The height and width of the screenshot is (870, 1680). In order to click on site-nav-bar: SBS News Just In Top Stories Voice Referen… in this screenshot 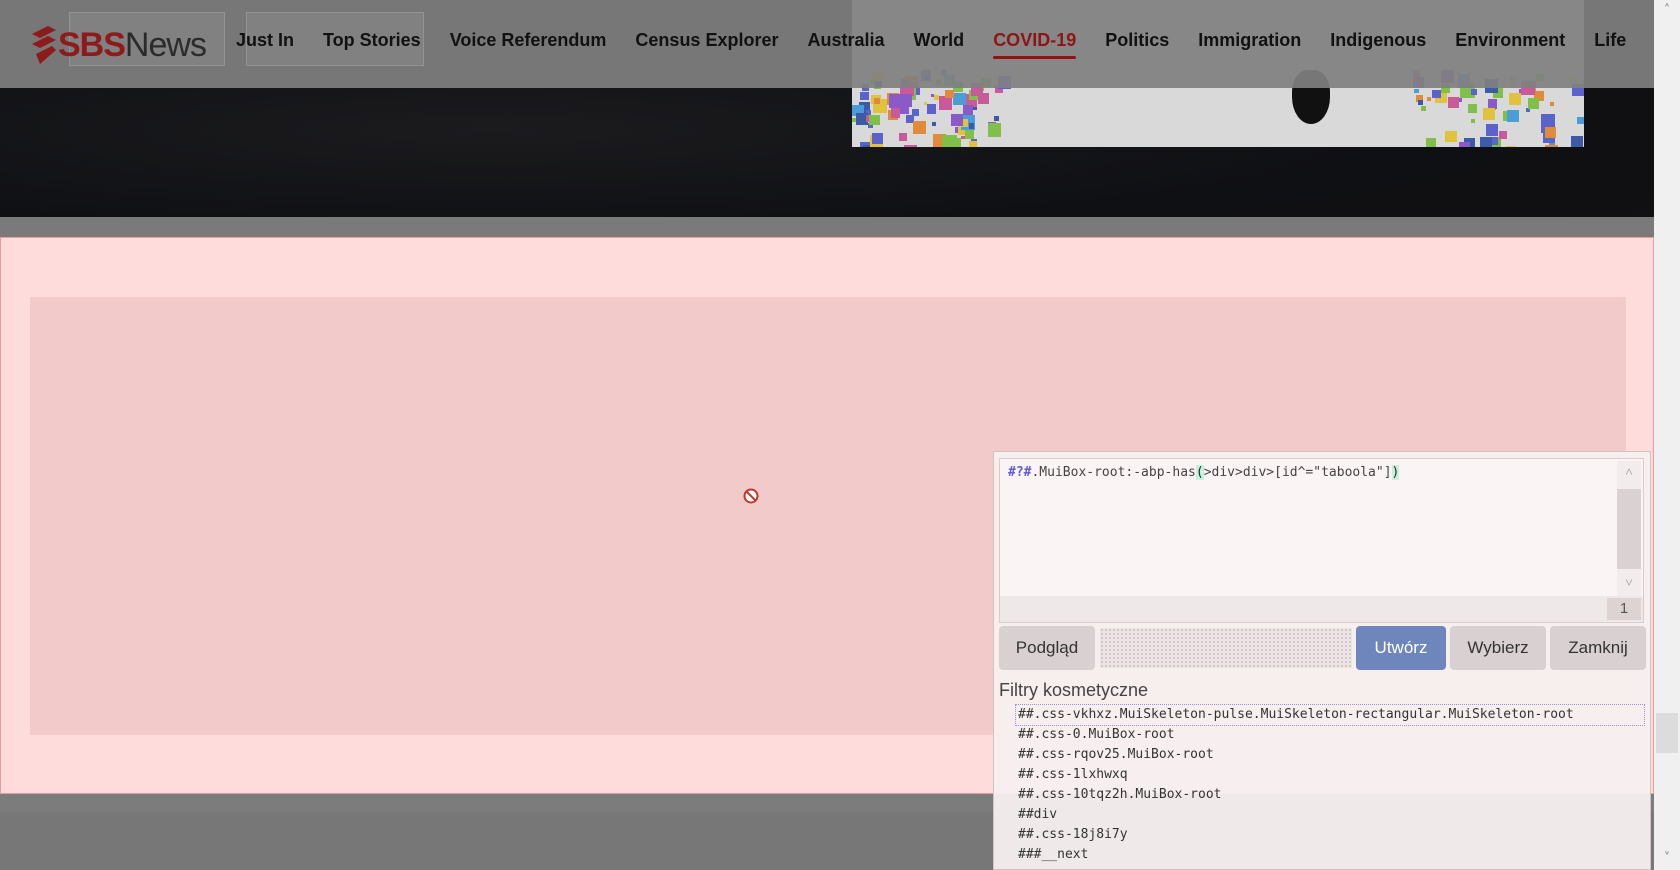, I will do `click(827, 44)`.